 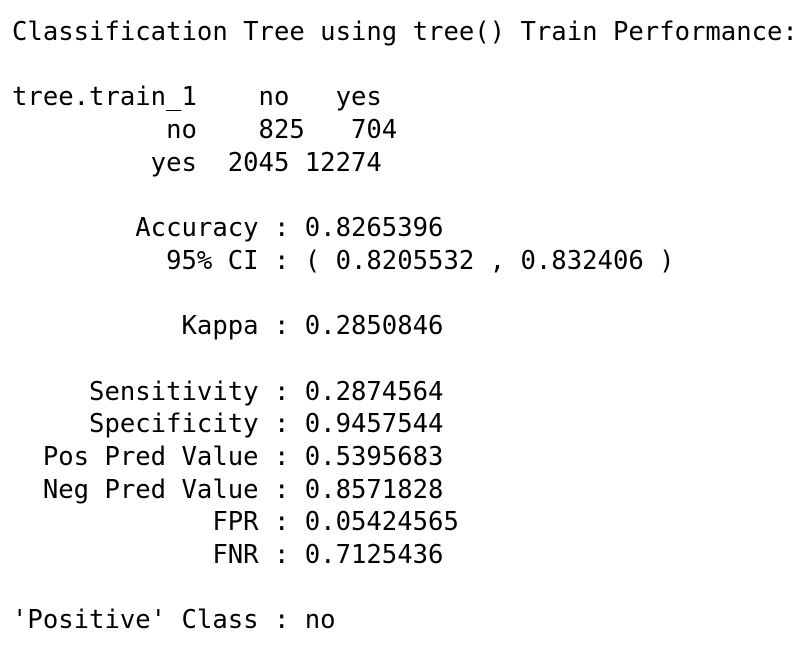 I want to click on stat-kappa: Kappa : 0.2850846, so click(x=228, y=326).